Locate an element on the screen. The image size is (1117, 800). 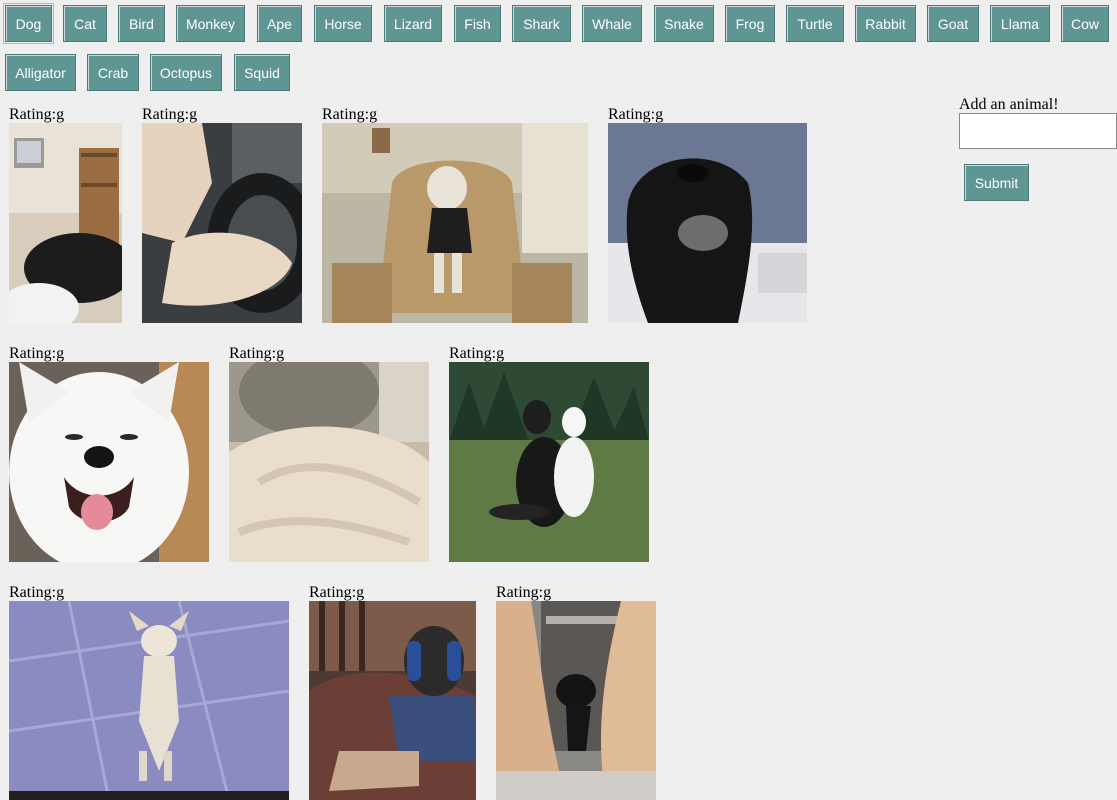
animal-button-shark: Shark is located at coordinates (541, 23).